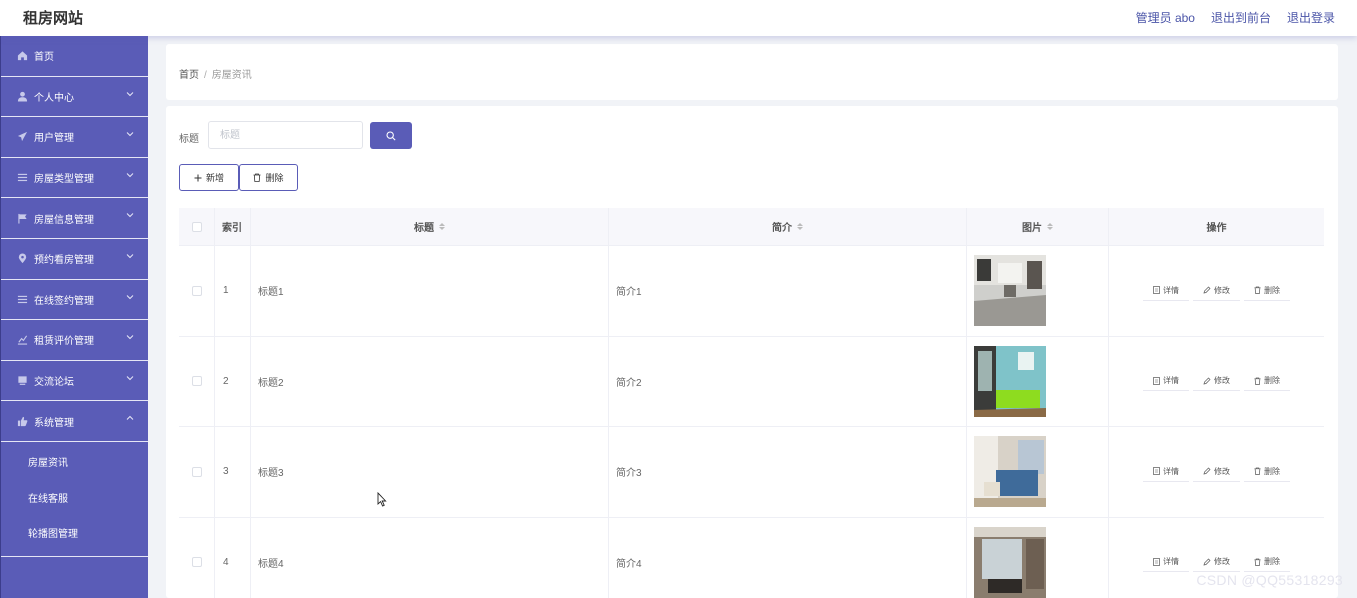 This screenshot has height=598, width=1357. I want to click on sidebar-item-forum: 交流论坛, so click(74, 381).